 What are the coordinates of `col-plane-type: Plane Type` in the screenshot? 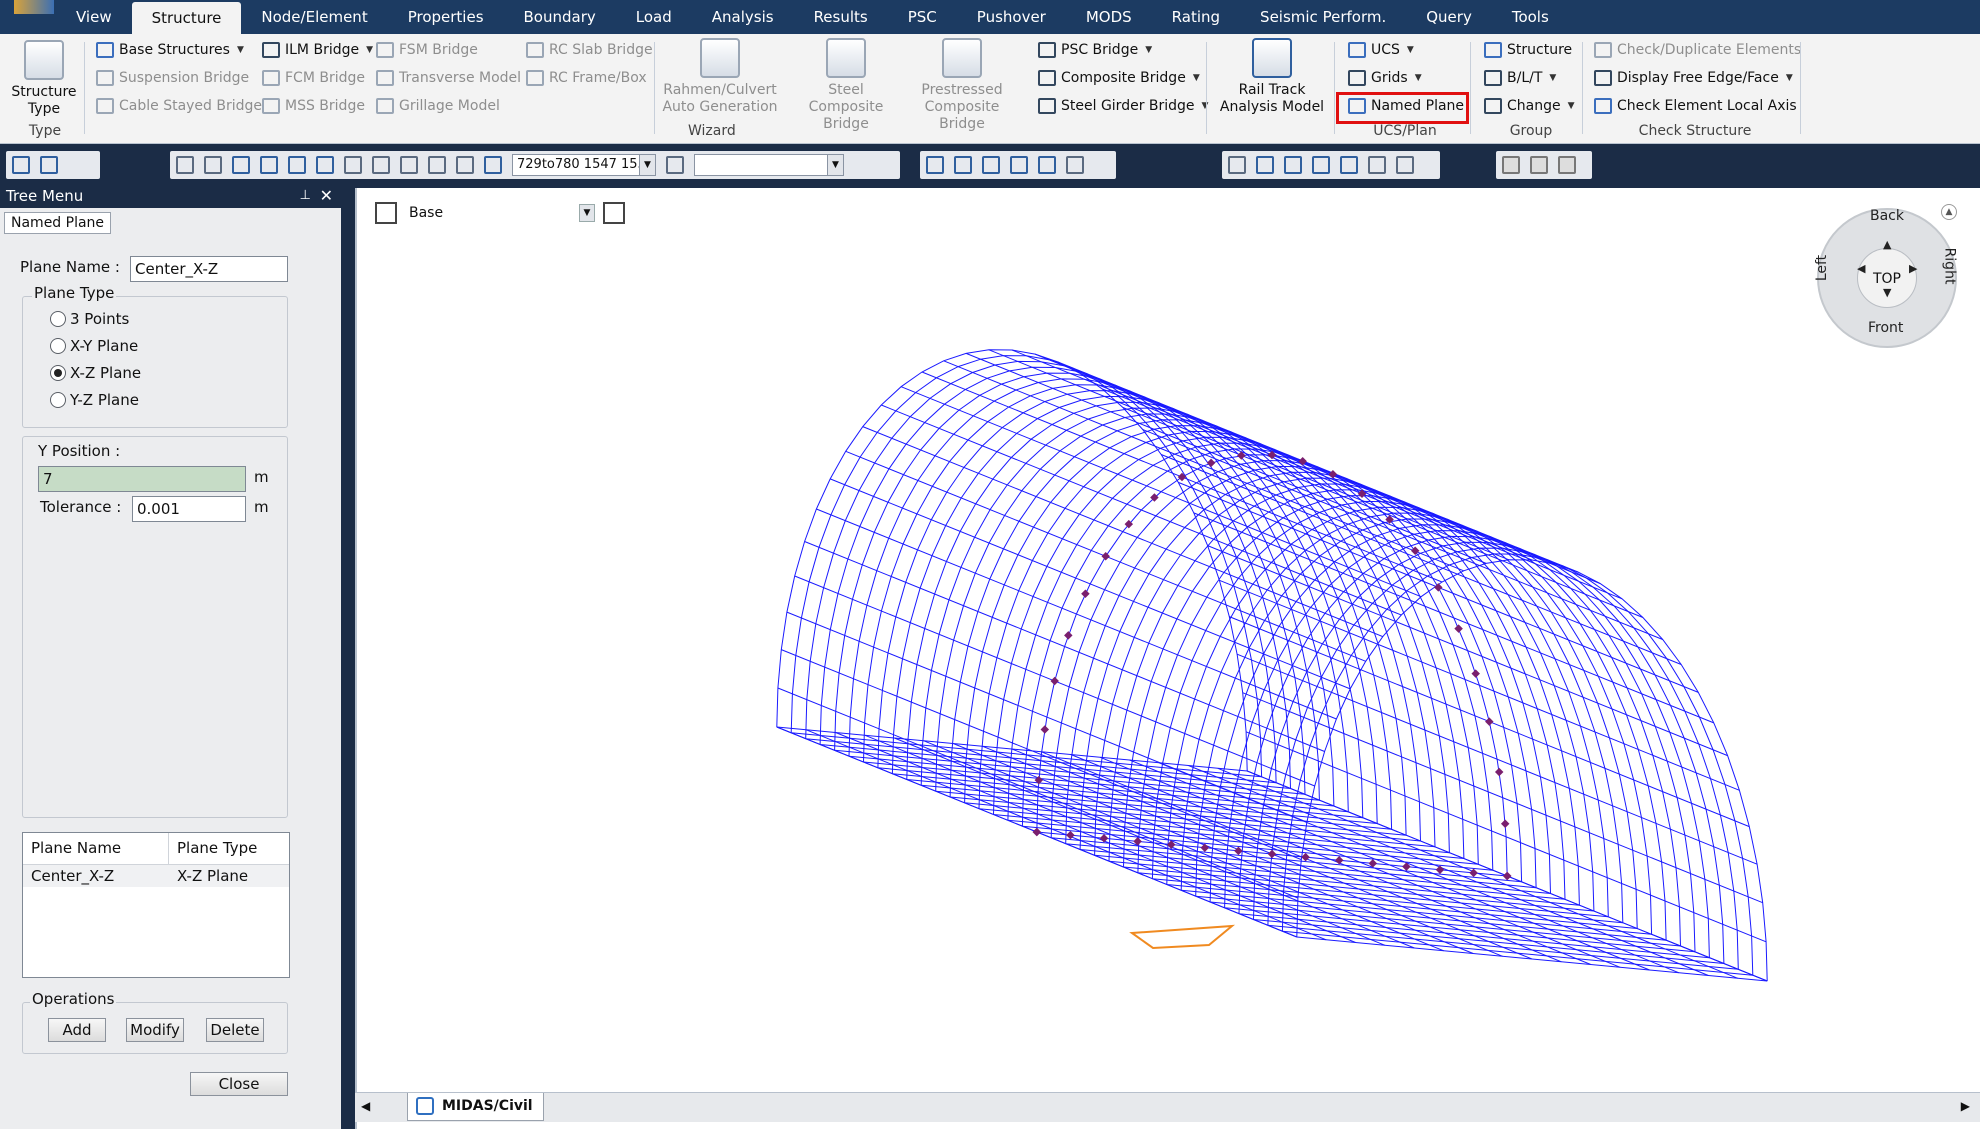 It's located at (229, 848).